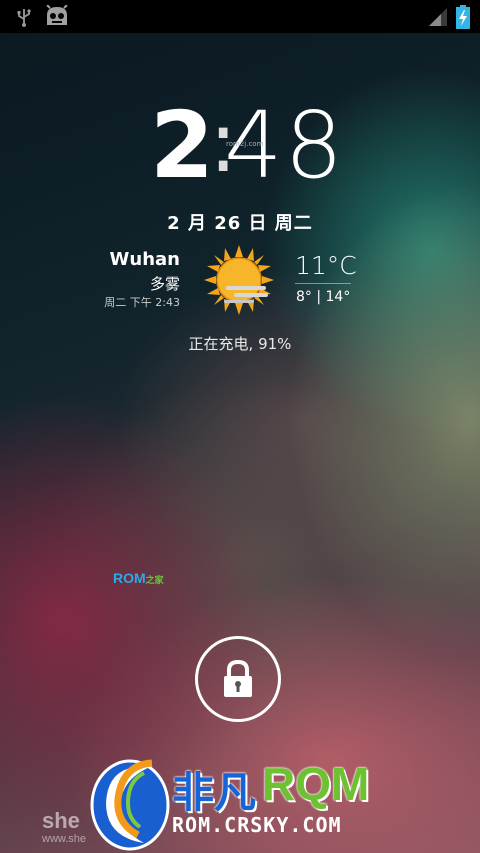 Image resolution: width=480 pixels, height=853 pixels. Describe the element at coordinates (245, 144) in the screenshot. I see `clock-watermark: rom2j.com` at that location.